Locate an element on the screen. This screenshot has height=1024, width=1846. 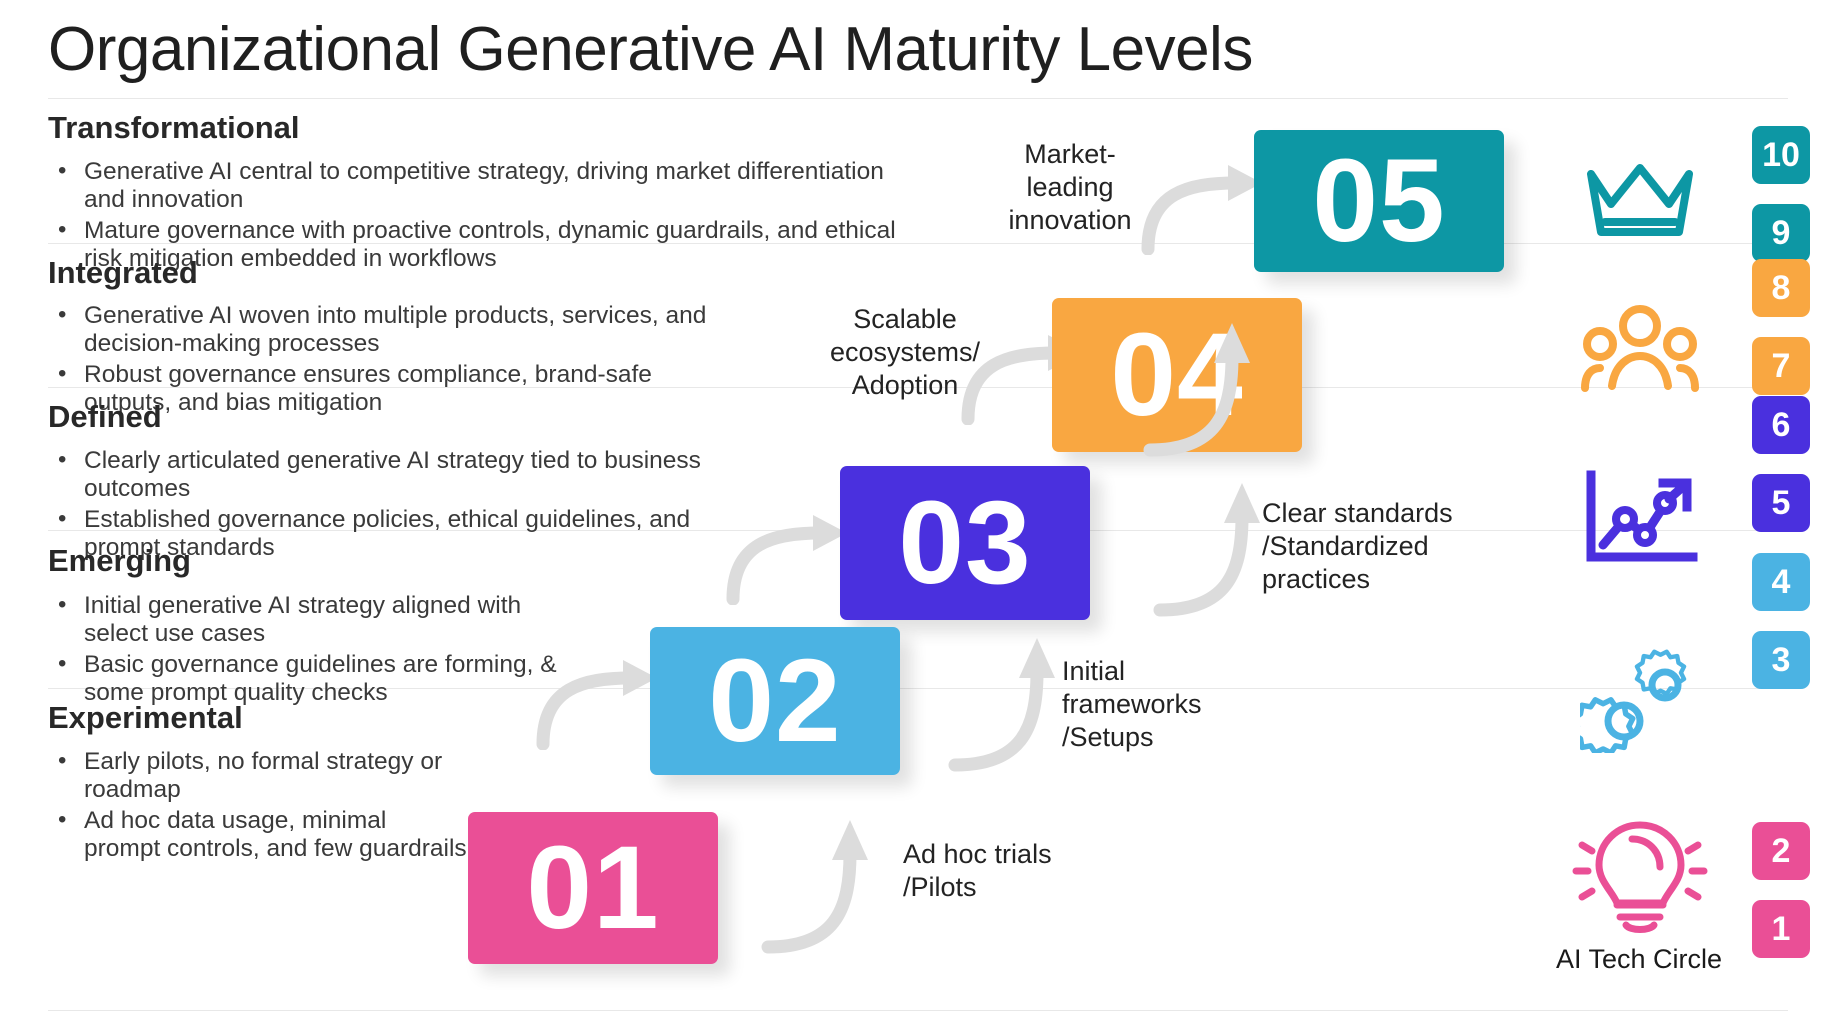
level-heading-experimental: Experimental is located at coordinates (145, 717).